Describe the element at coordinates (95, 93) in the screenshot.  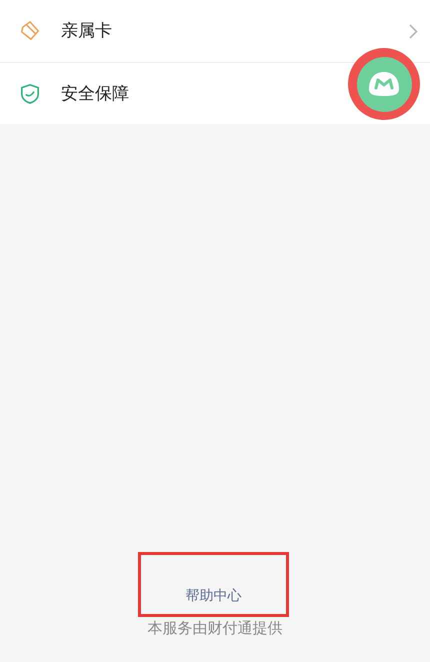
I see `menu-item-label: 安全保障` at that location.